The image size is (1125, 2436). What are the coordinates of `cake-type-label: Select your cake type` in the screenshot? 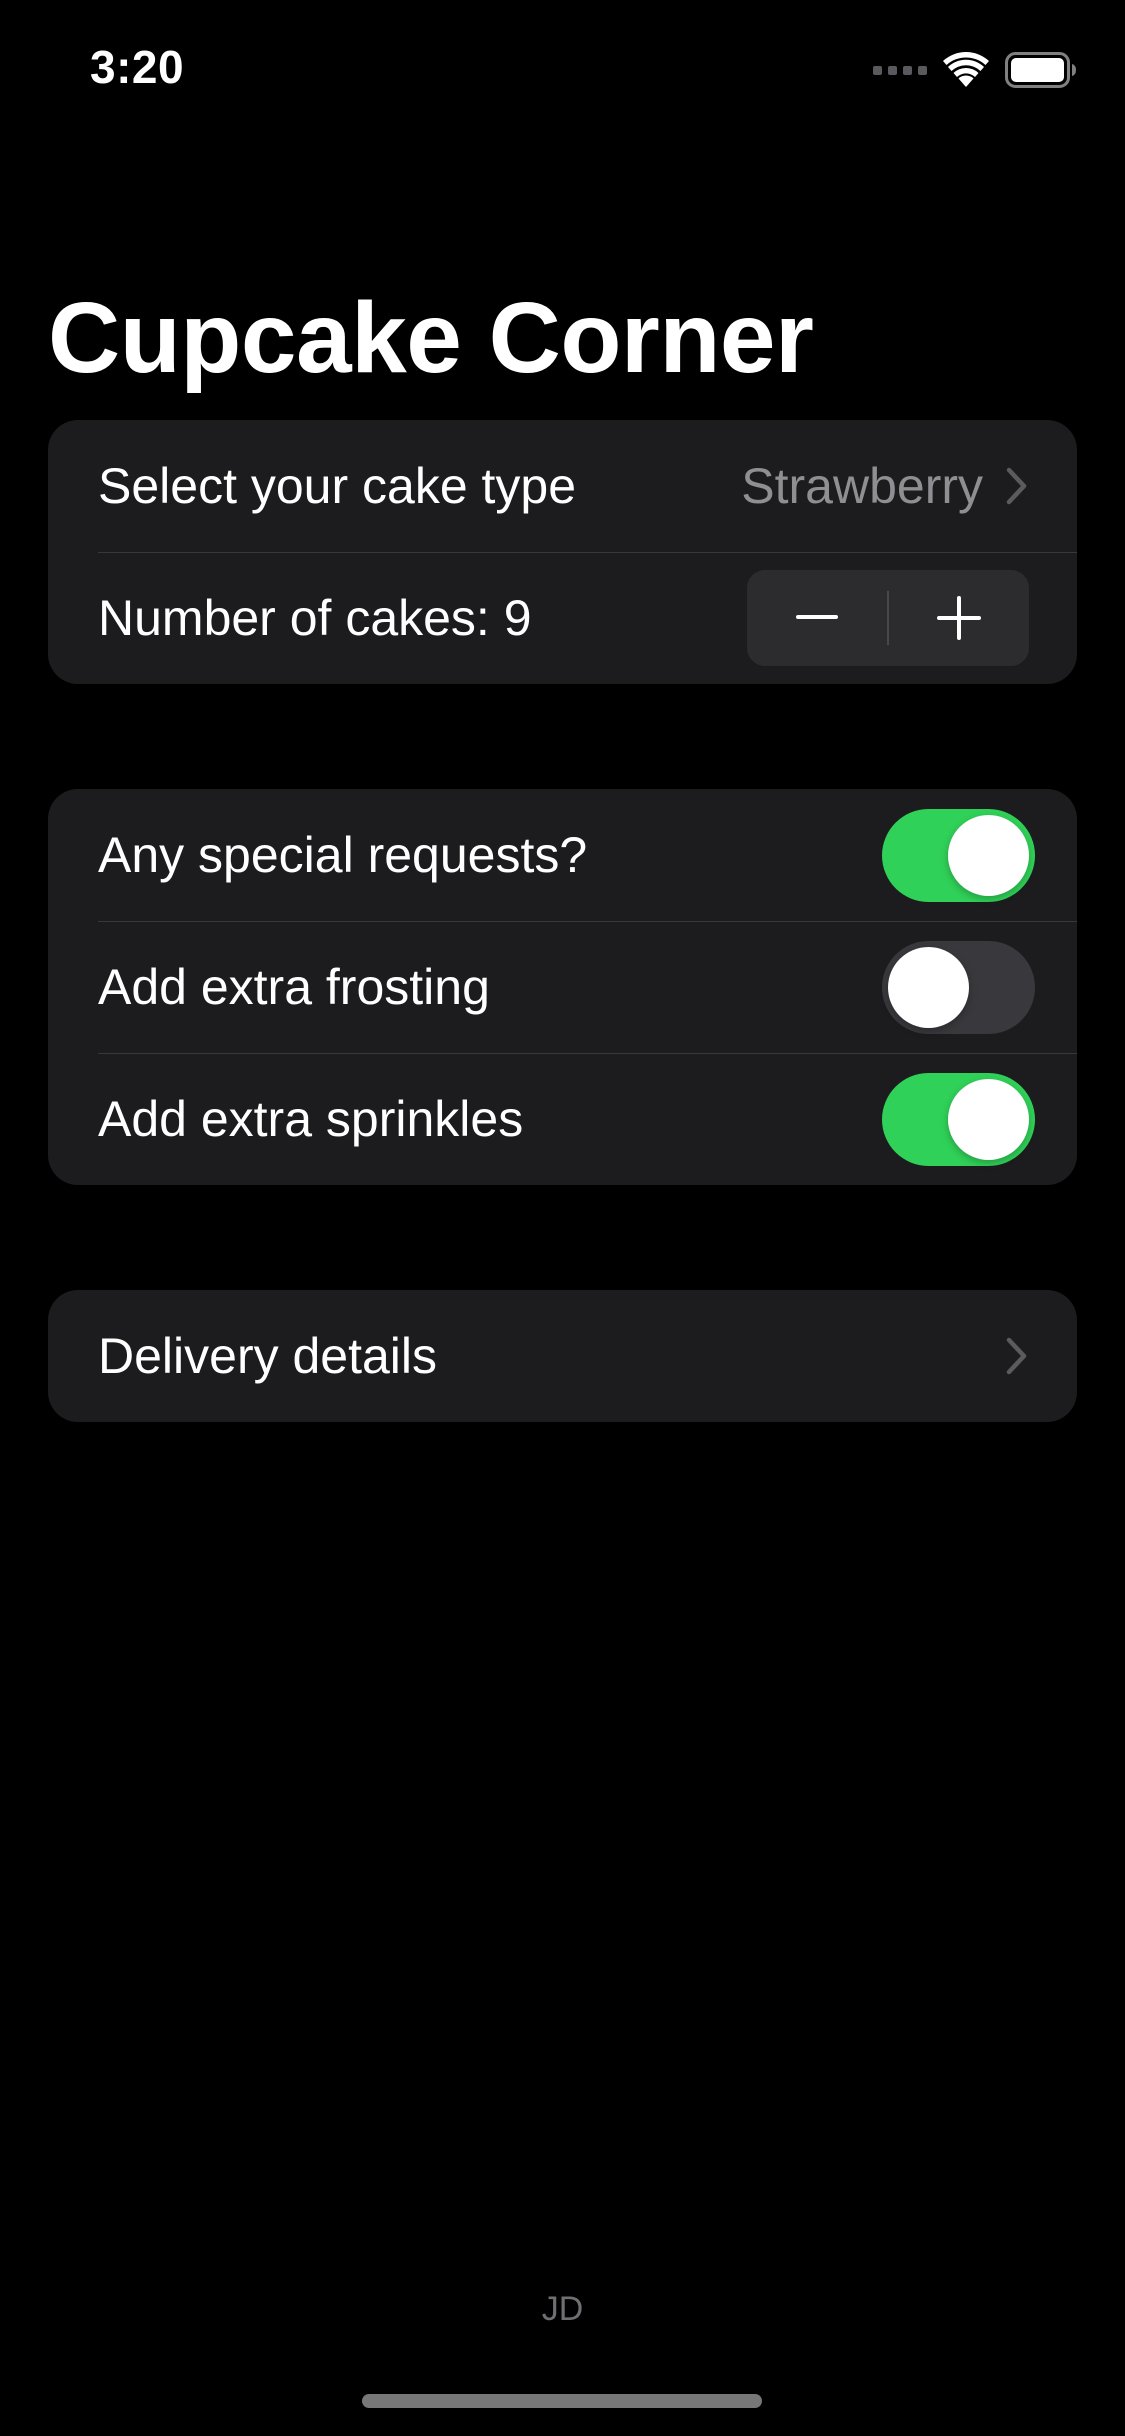 It's located at (337, 486).